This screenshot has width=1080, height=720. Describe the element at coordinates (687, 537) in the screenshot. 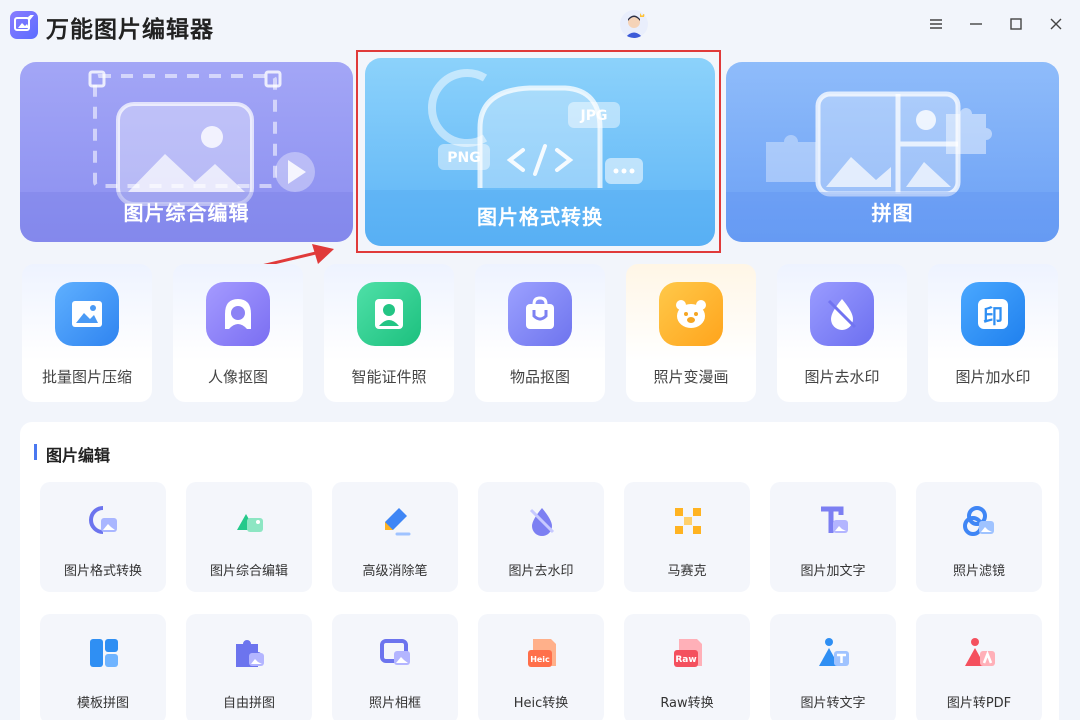

I see `edit-item-mosaic: 马赛克` at that location.